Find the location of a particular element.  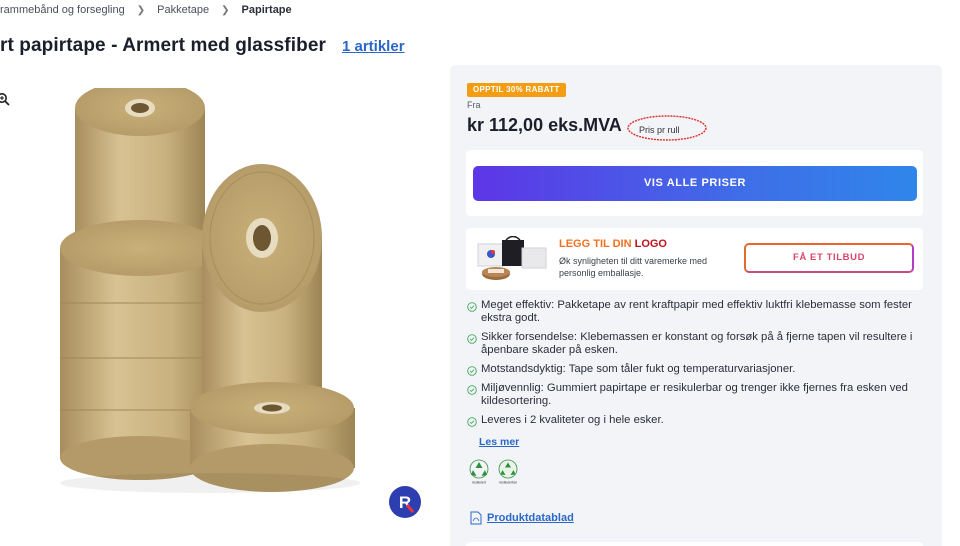

from-label: Fra is located at coordinates (474, 105).